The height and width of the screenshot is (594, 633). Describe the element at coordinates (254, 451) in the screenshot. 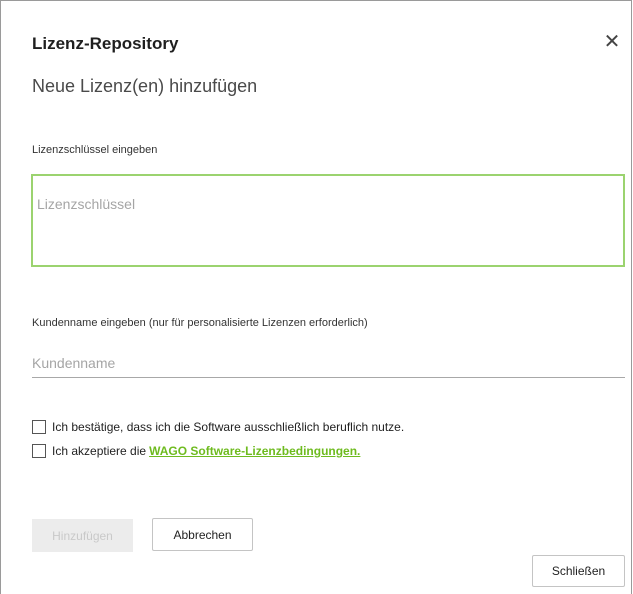

I see `license-terms-link: WAGO Software-Lizenzbedingungen.` at that location.